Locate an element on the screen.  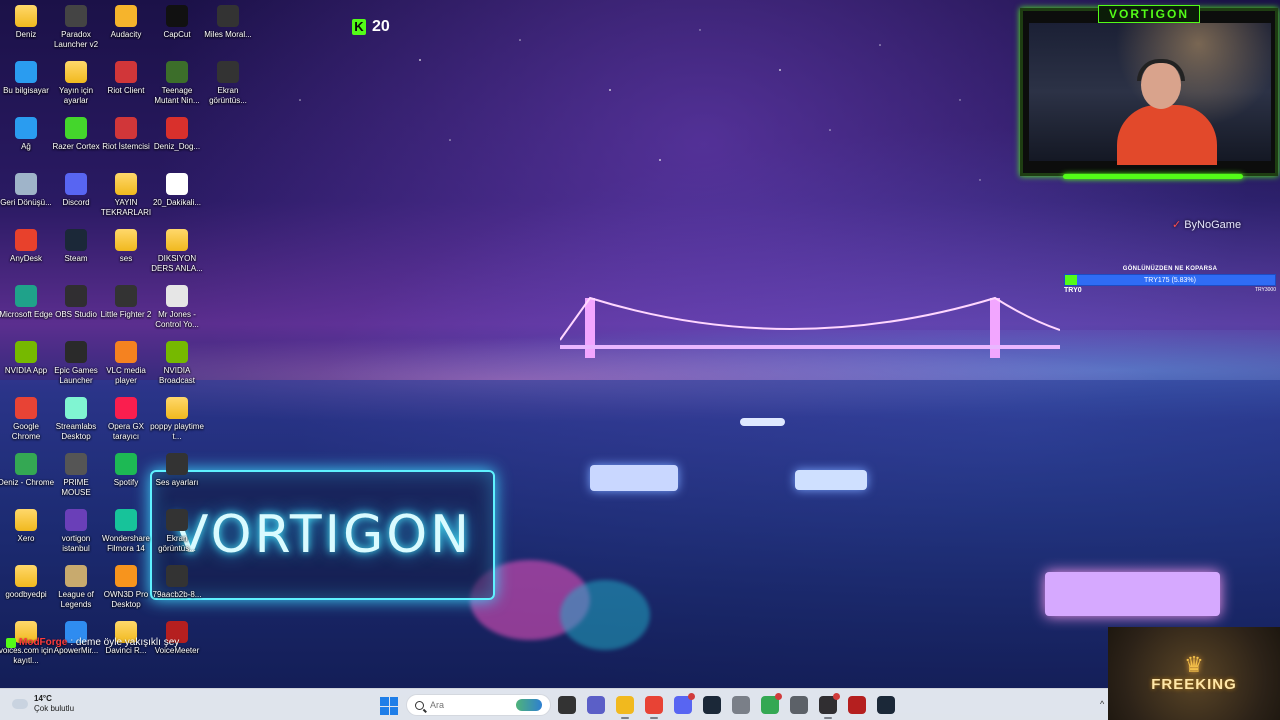
desktop-icon-label: AnyDesk is located at coordinates (25, 258).